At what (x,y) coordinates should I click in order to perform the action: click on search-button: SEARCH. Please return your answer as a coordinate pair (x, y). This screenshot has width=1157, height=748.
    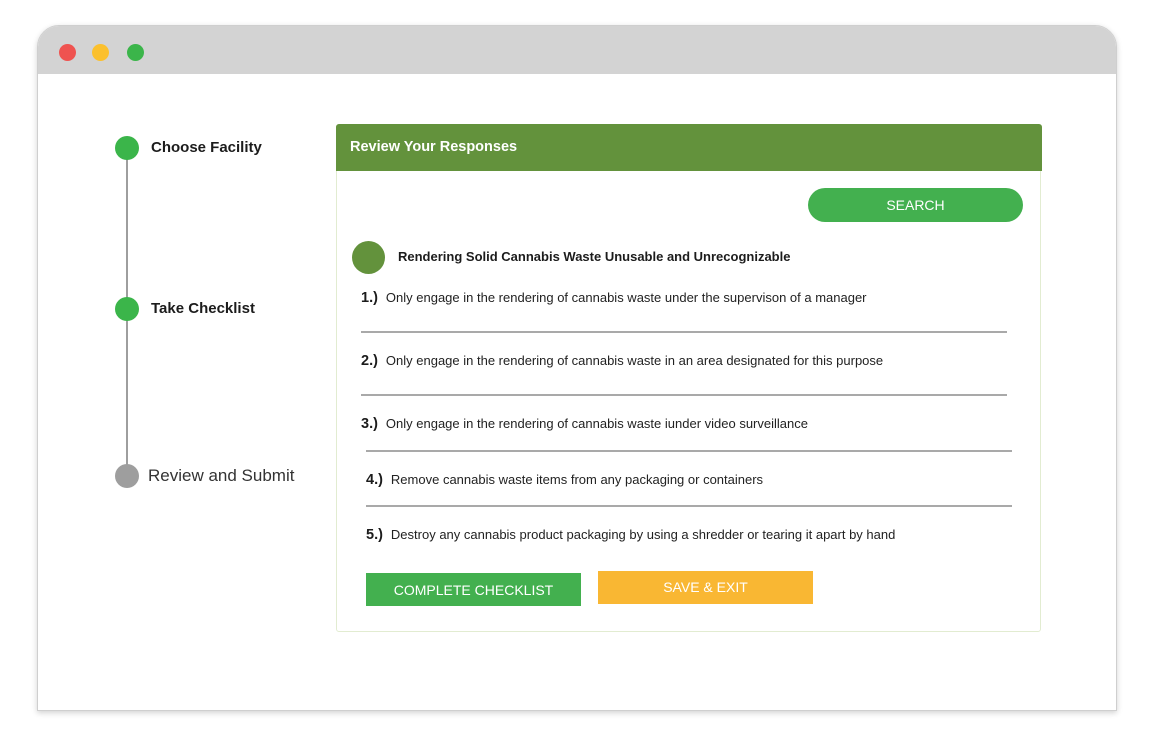
    Looking at the image, I should click on (915, 205).